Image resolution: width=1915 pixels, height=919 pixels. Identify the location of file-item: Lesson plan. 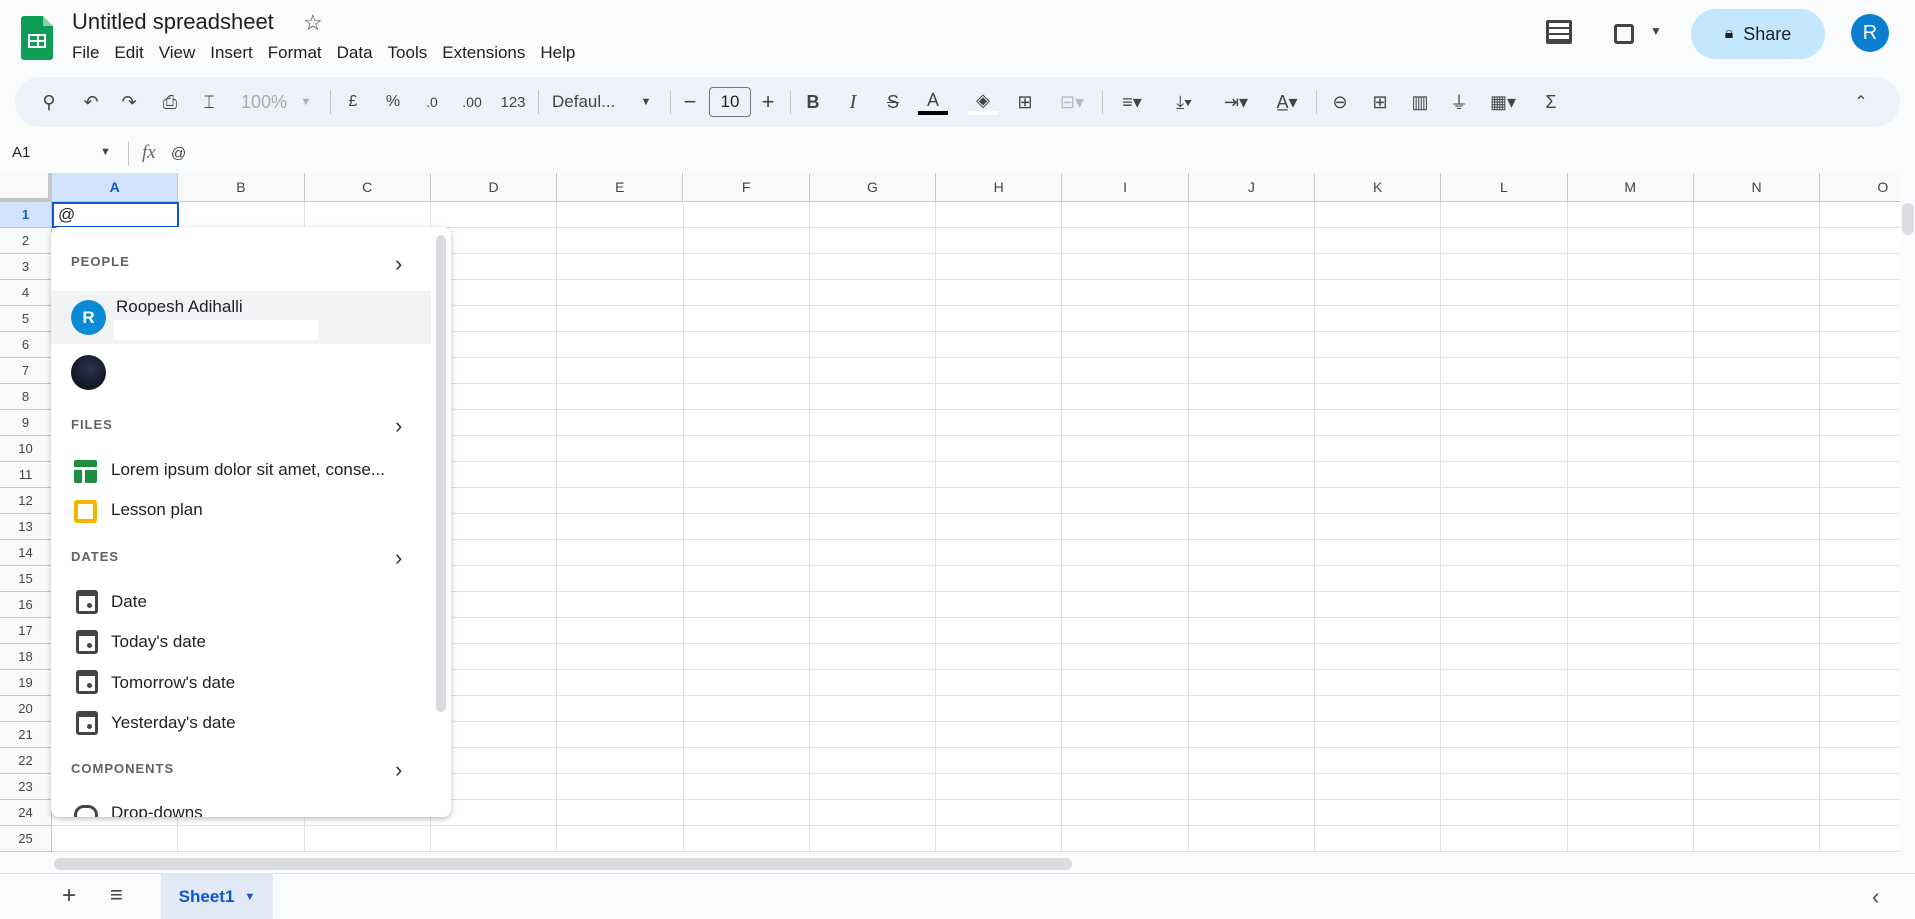
(157, 510).